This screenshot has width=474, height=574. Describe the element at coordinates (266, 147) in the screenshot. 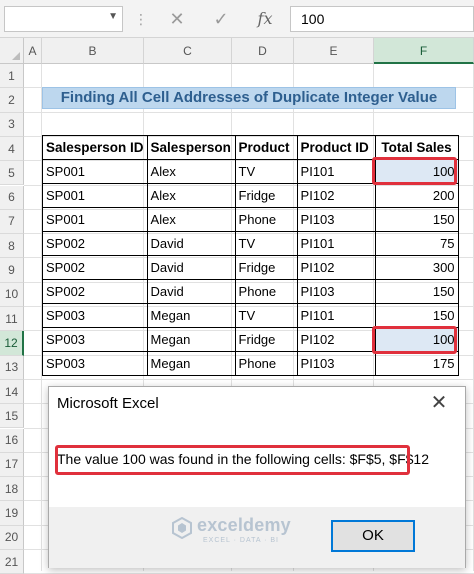

I see `header-product: Product` at that location.